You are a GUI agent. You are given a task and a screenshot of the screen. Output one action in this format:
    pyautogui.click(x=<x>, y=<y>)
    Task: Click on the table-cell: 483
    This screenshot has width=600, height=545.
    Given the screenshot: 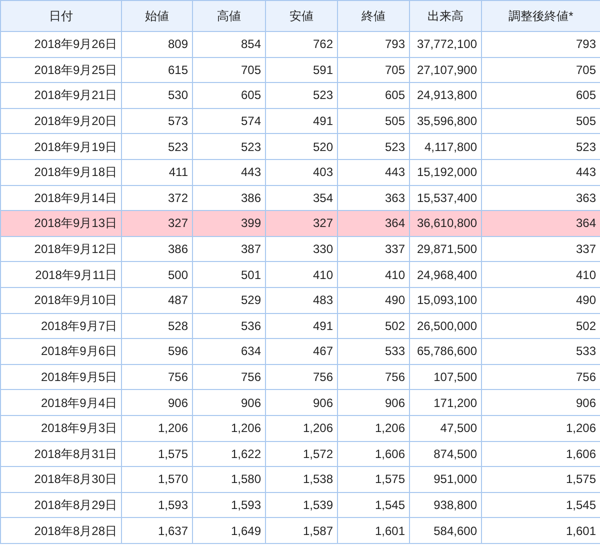 What is the action you would take?
    pyautogui.click(x=302, y=300)
    